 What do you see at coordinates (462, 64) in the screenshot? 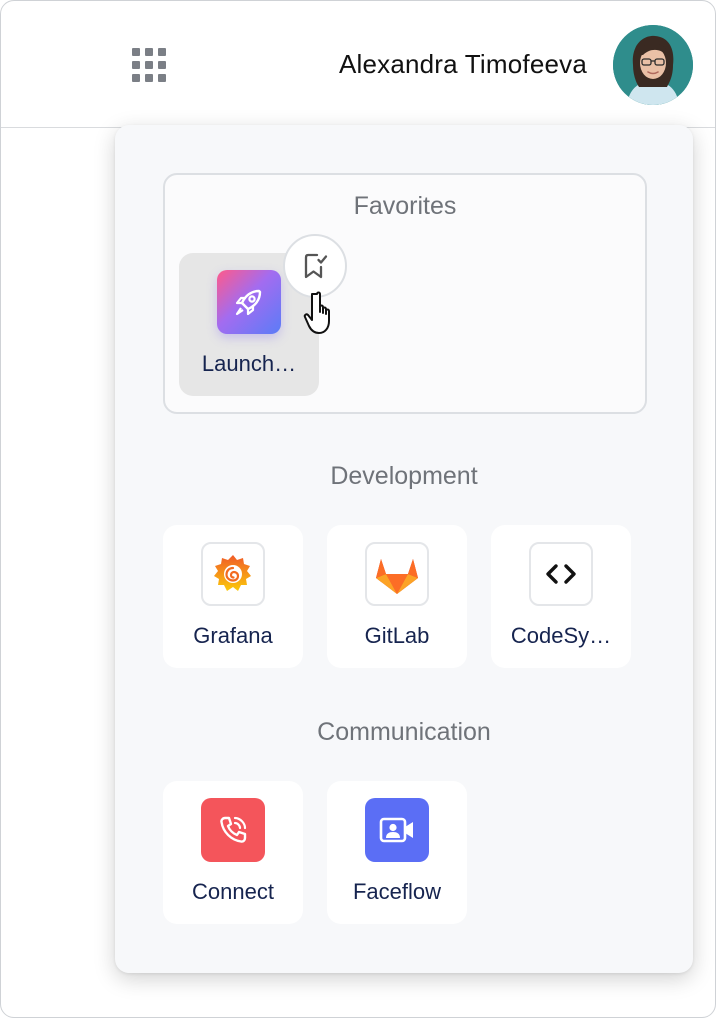
I see `user-name: Alexandra Timofeeva` at bounding box center [462, 64].